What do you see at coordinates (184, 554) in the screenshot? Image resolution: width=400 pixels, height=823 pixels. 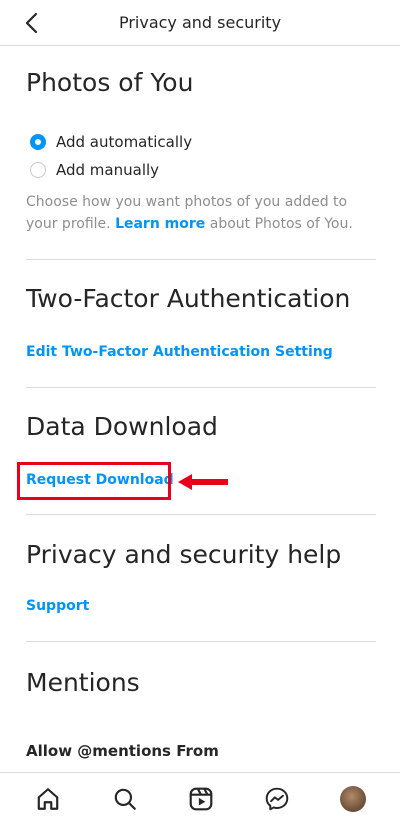 I see `privacy-help-title: Privacy and security help` at bounding box center [184, 554].